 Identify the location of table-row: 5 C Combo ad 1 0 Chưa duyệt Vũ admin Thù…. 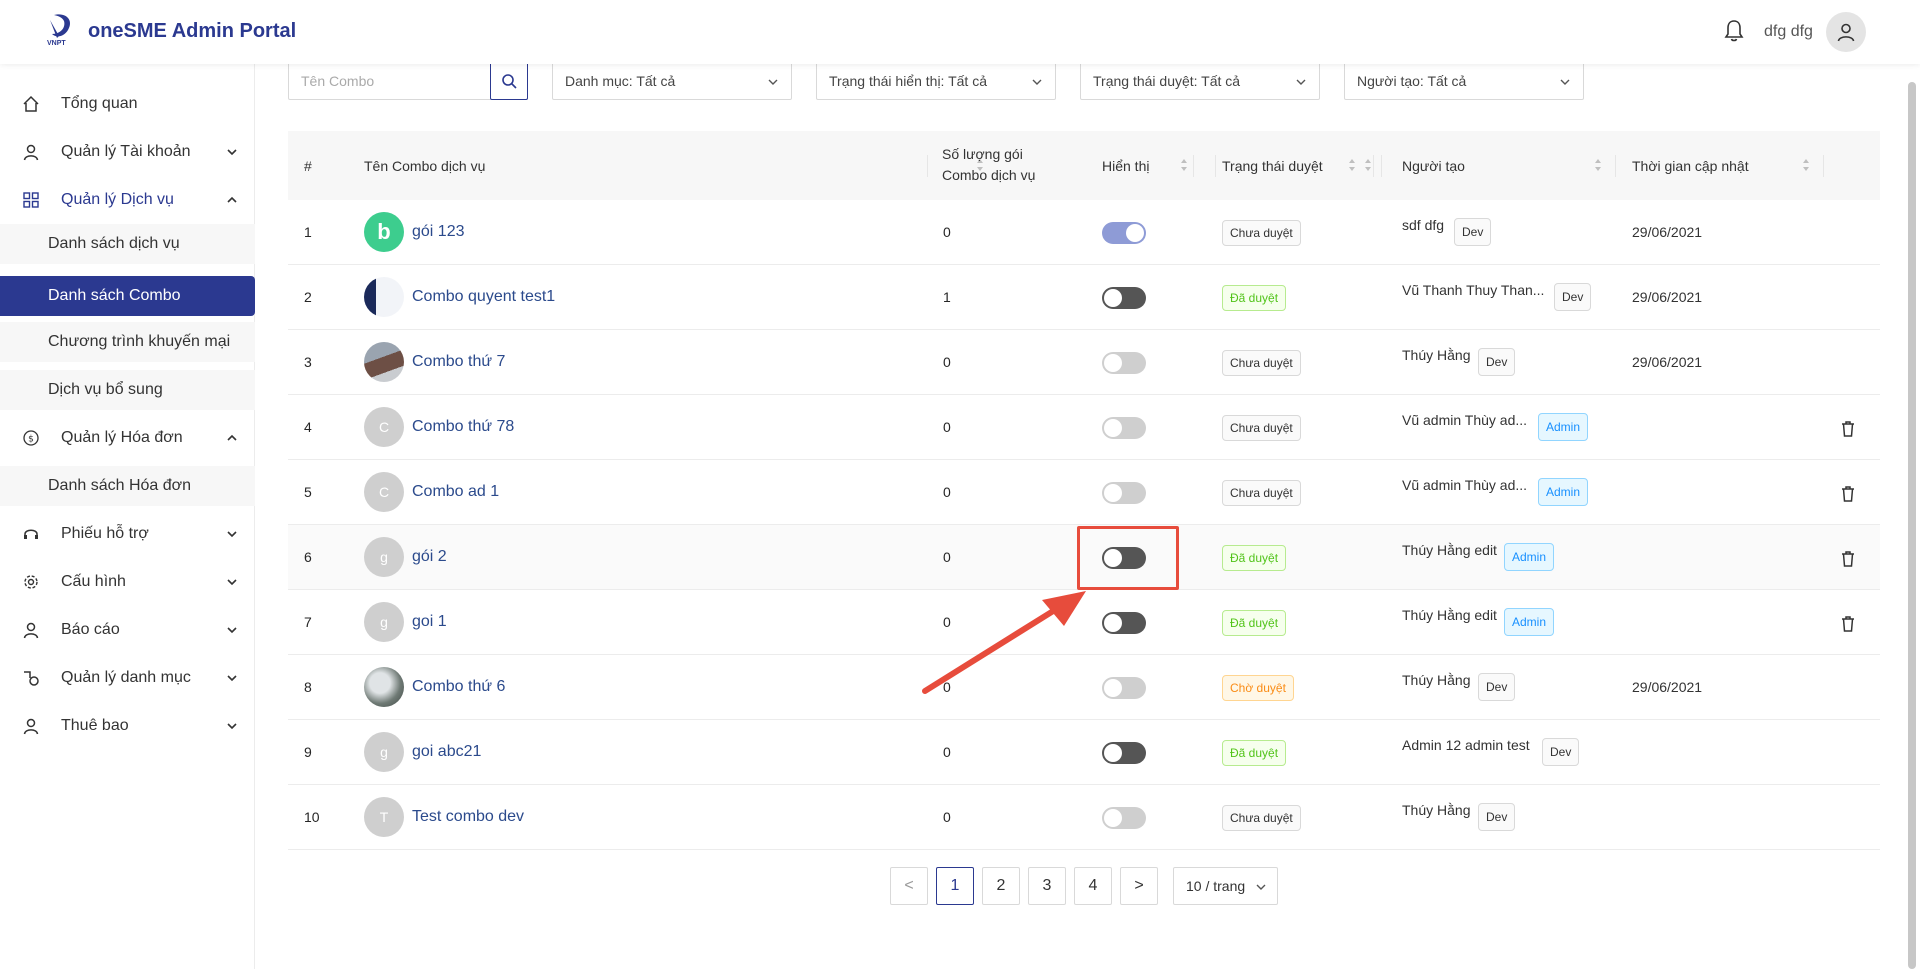
(1084, 492).